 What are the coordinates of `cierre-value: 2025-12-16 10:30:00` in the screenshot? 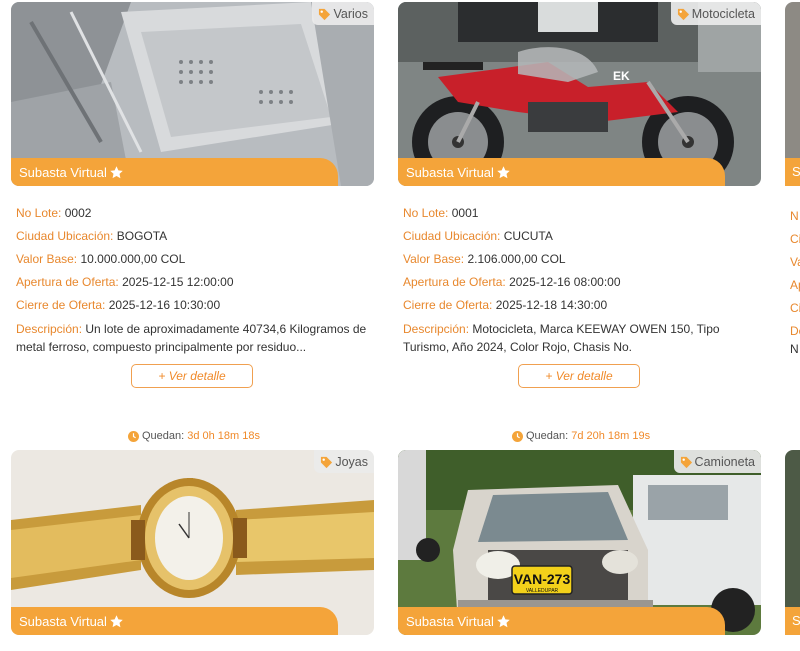 It's located at (164, 305).